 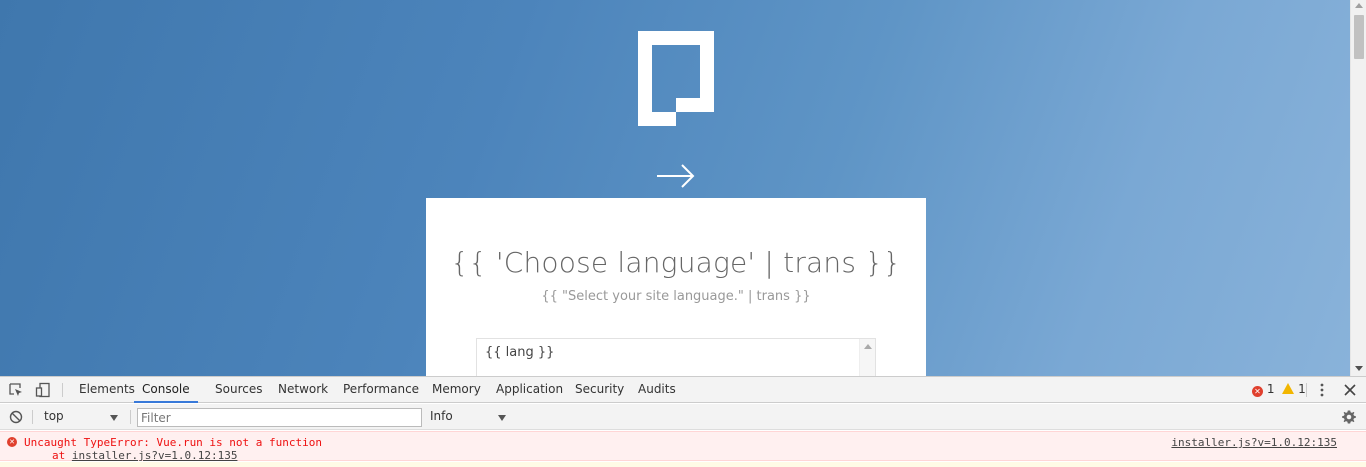 I want to click on device-toolbar-icon, so click(x=43, y=390).